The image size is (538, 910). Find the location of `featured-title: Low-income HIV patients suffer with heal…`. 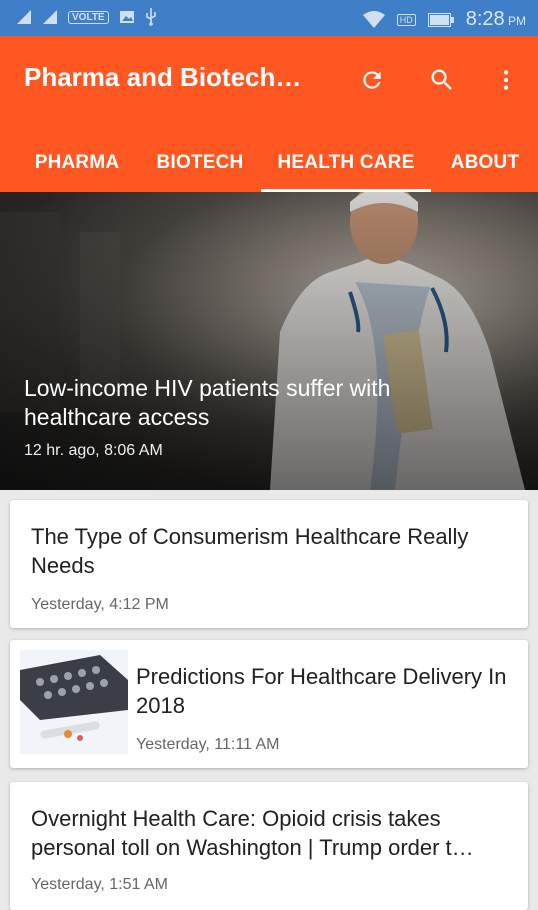

featured-title: Low-income HIV patients suffer with heal… is located at coordinates (207, 402).